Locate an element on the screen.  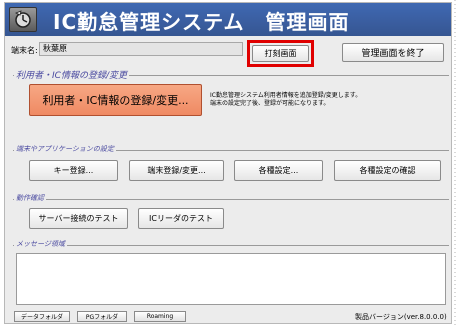
terminal-label: 端末名: is located at coordinates (24, 50).